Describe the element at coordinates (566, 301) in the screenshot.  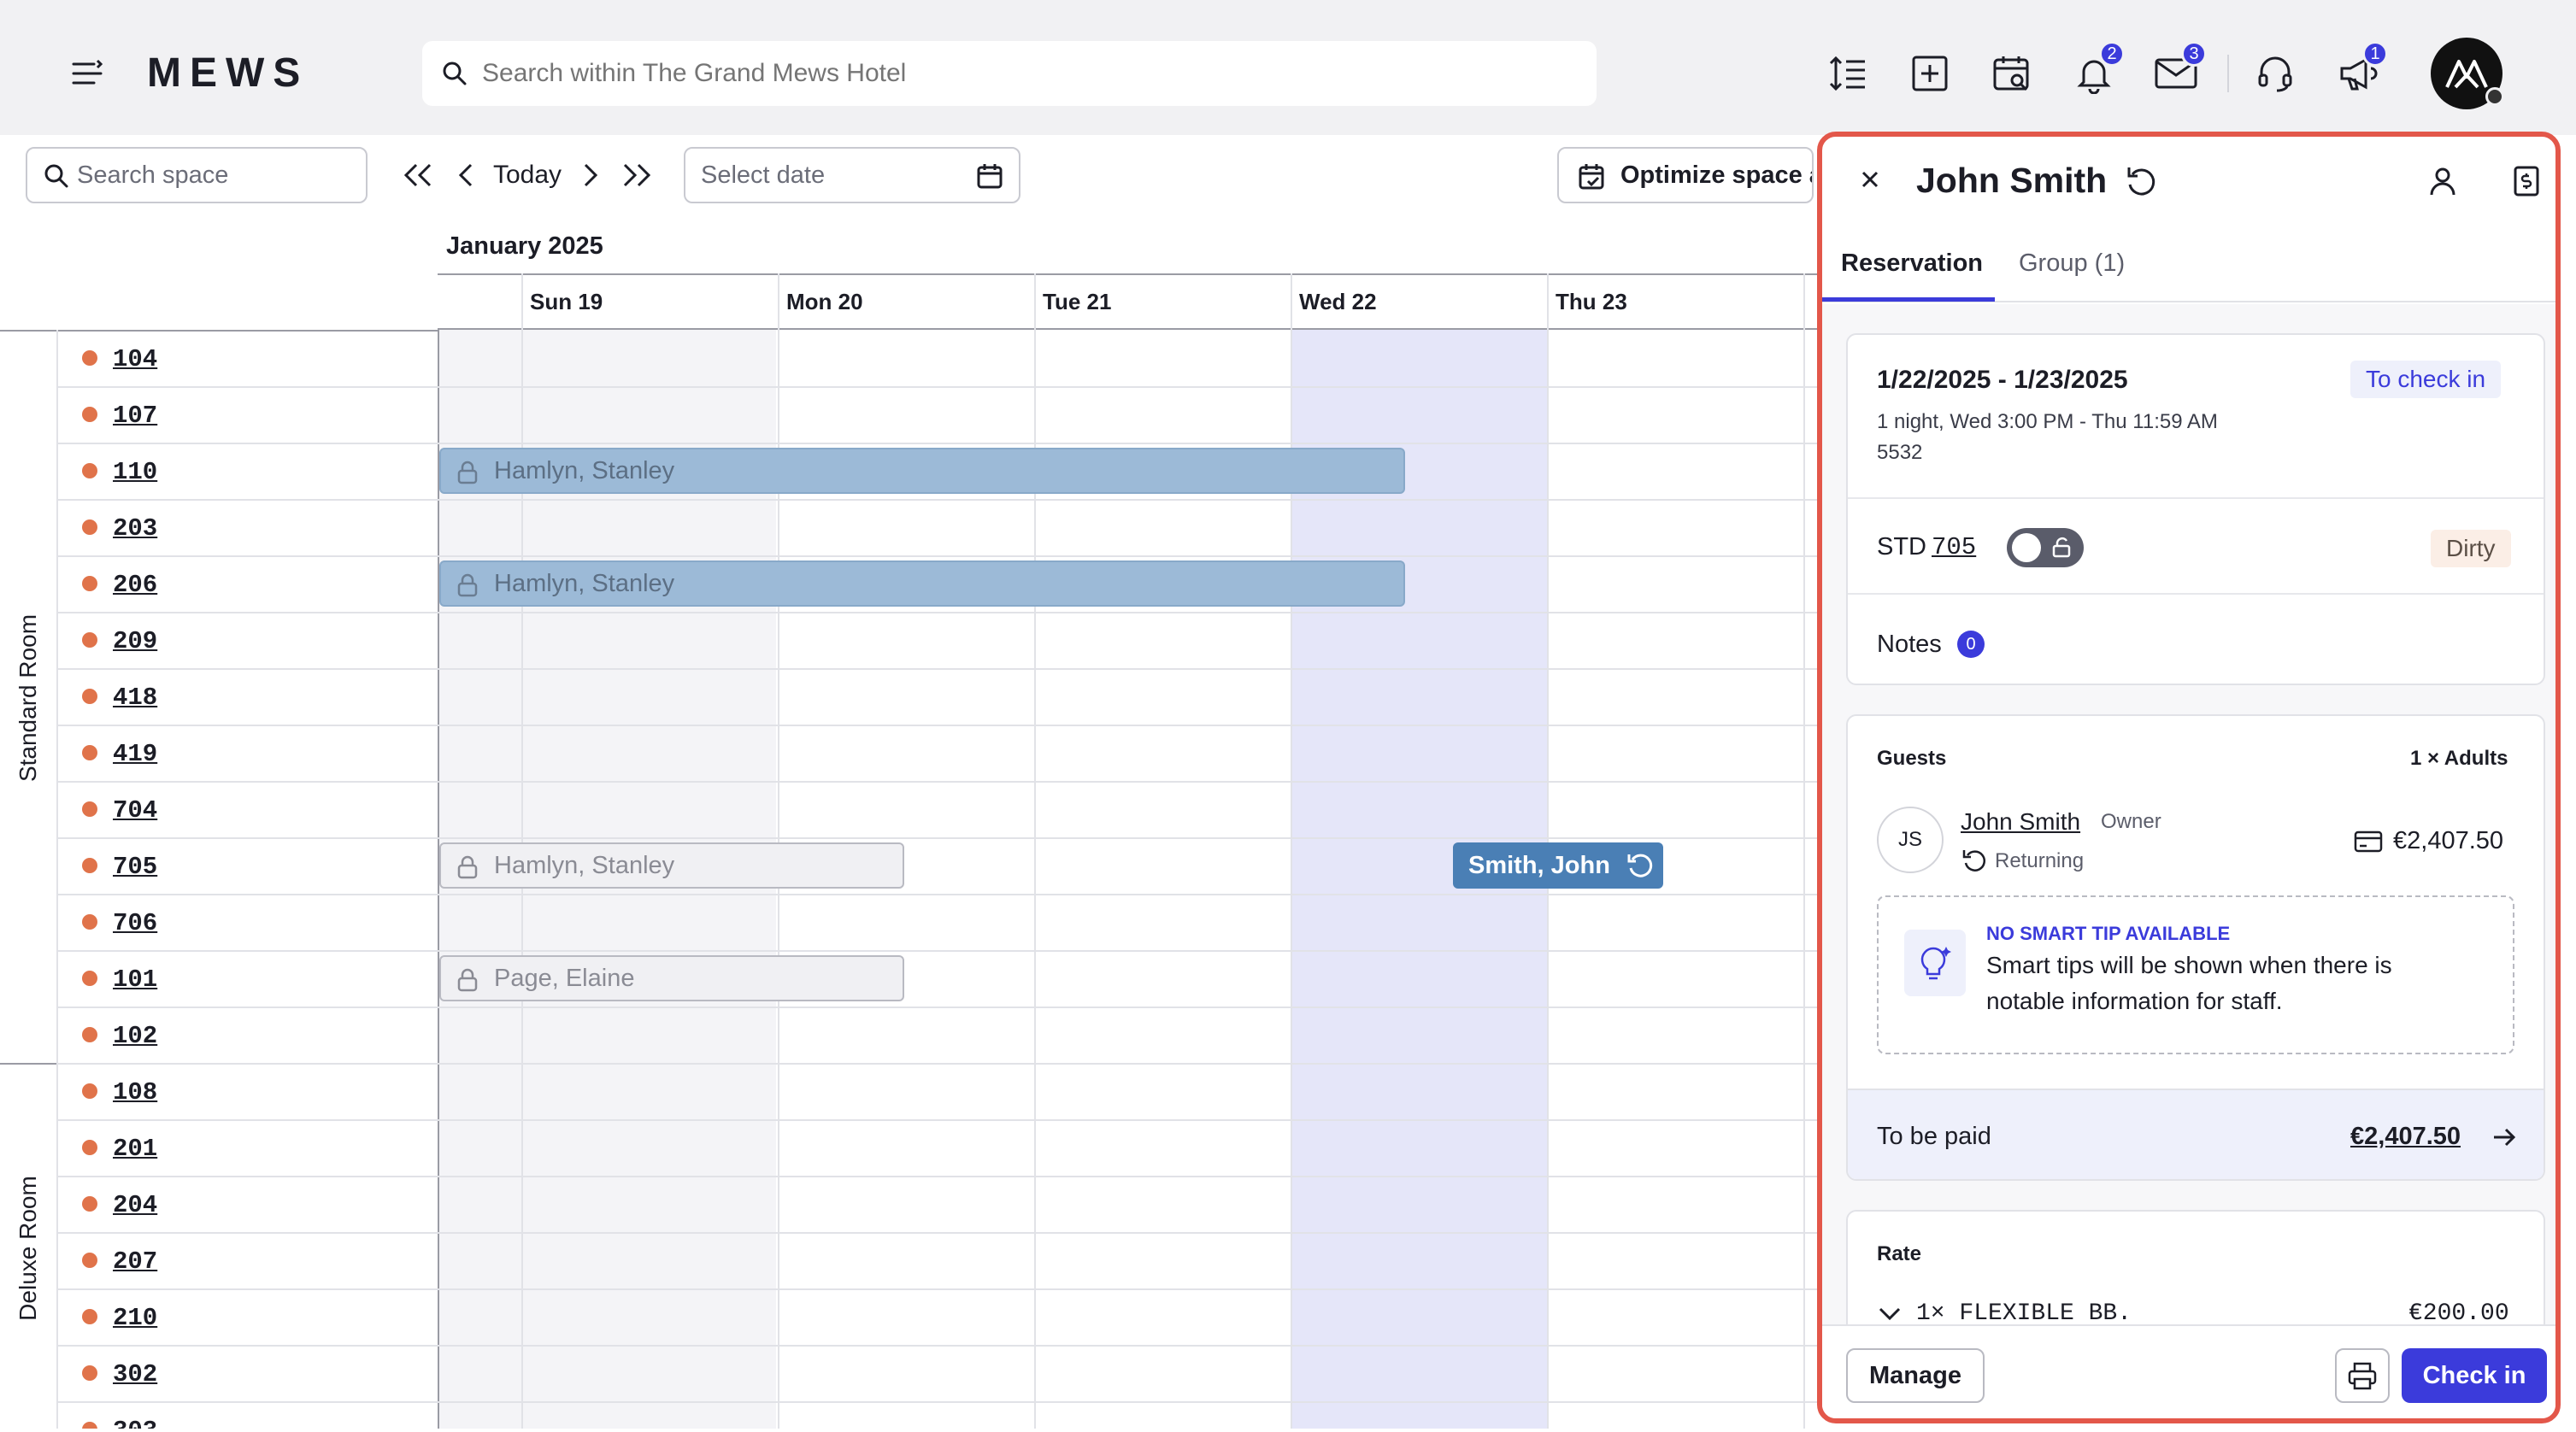
I see `day-label: Sun 19` at that location.